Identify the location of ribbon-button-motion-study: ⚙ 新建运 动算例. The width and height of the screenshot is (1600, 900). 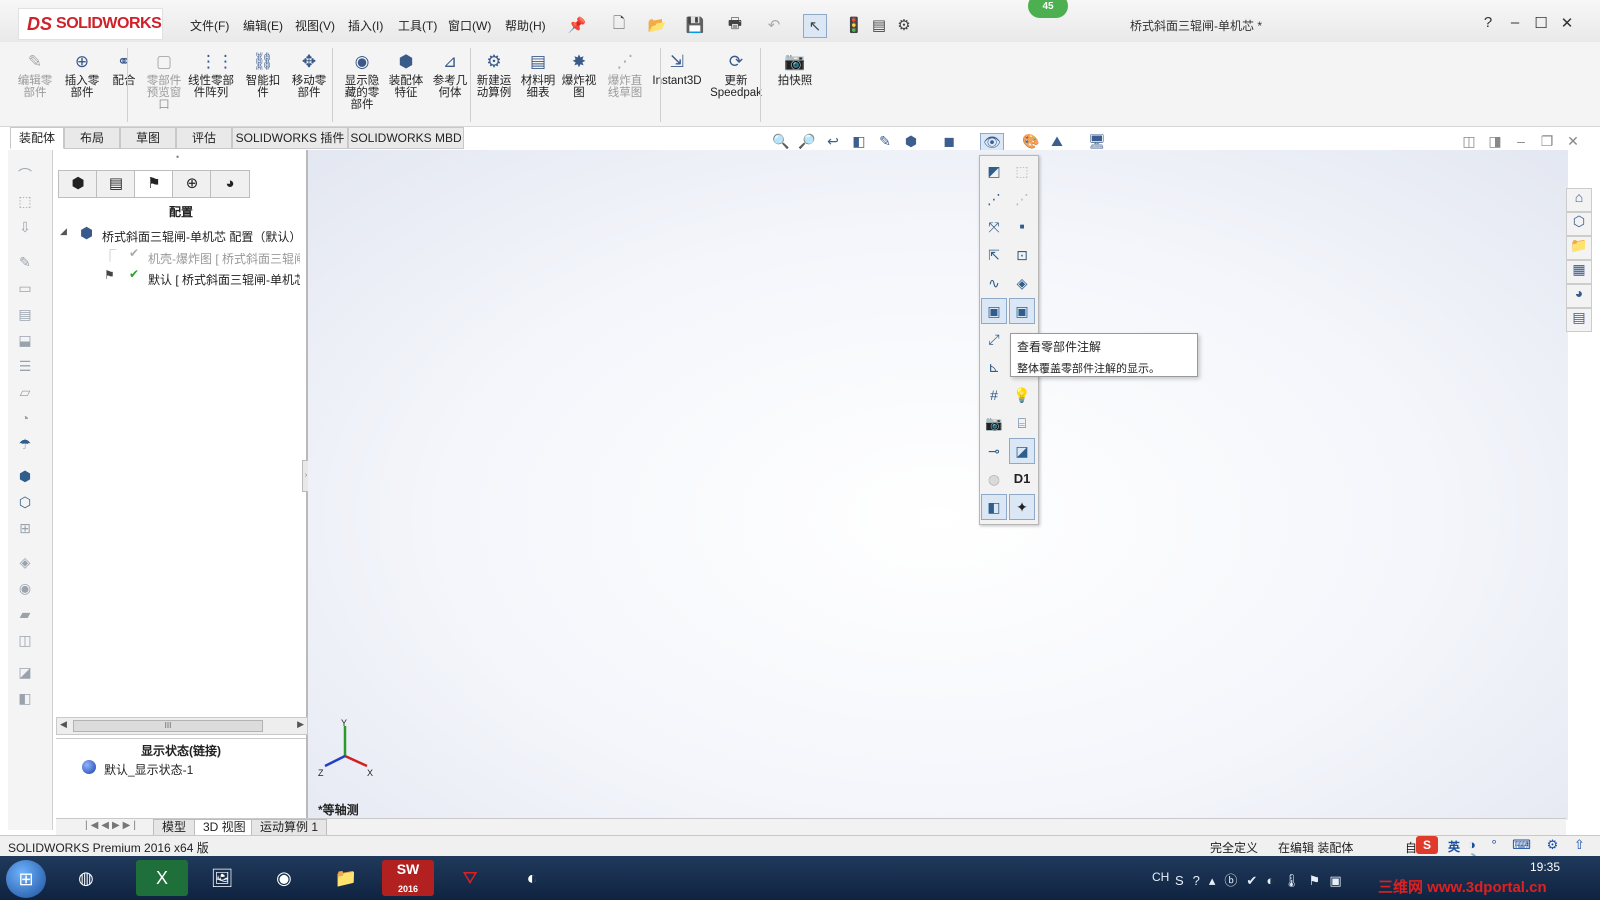
(494, 75).